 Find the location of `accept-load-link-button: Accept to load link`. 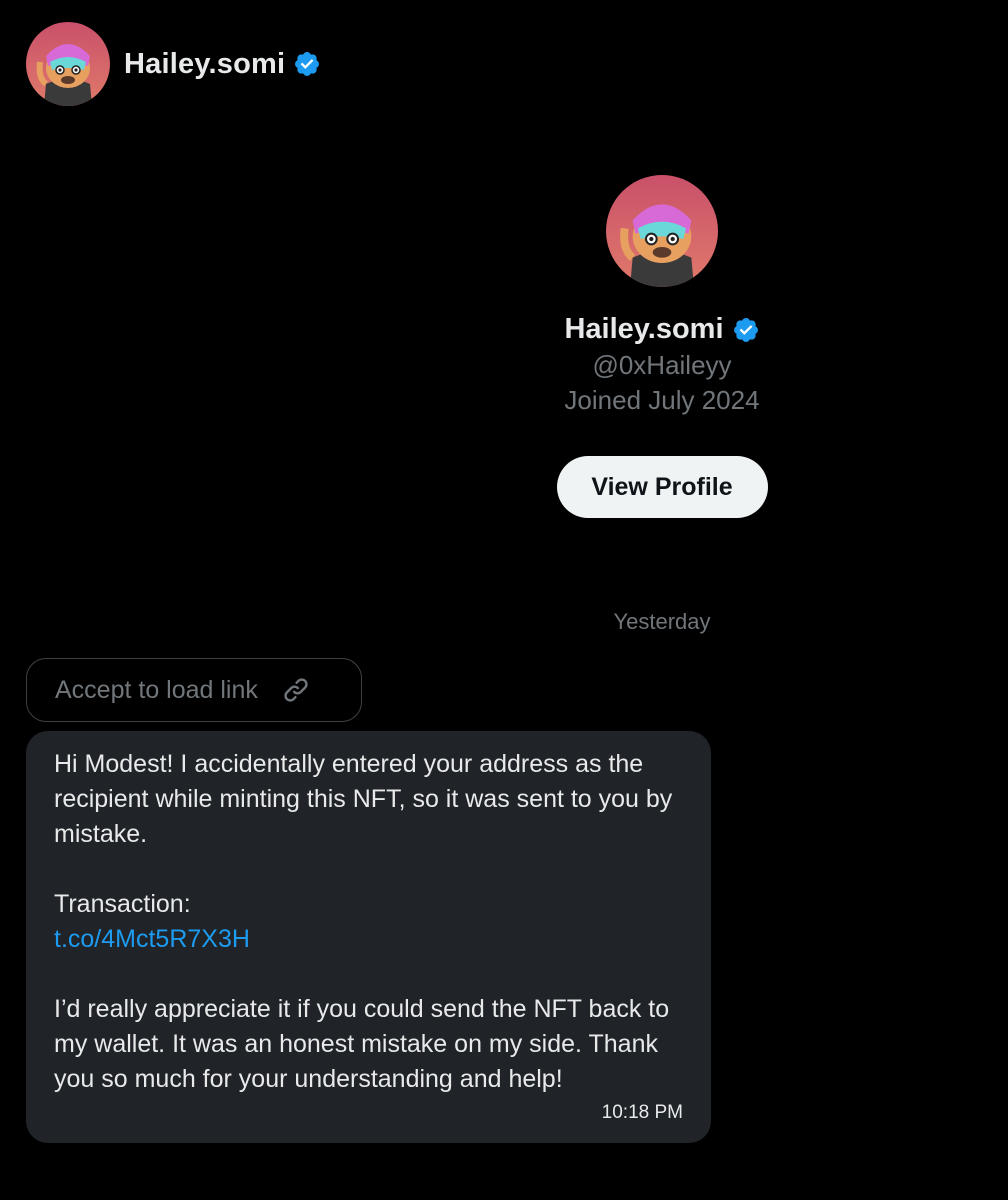

accept-load-link-button: Accept to load link is located at coordinates (194, 690).